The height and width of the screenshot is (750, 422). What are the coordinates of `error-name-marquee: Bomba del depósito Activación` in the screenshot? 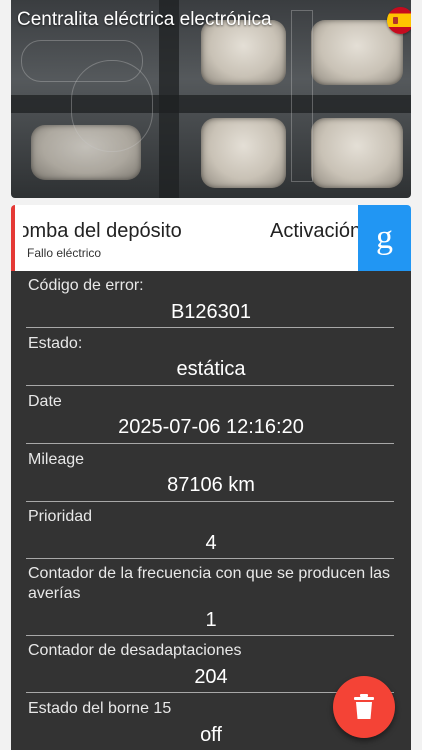 It's located at (193, 233).